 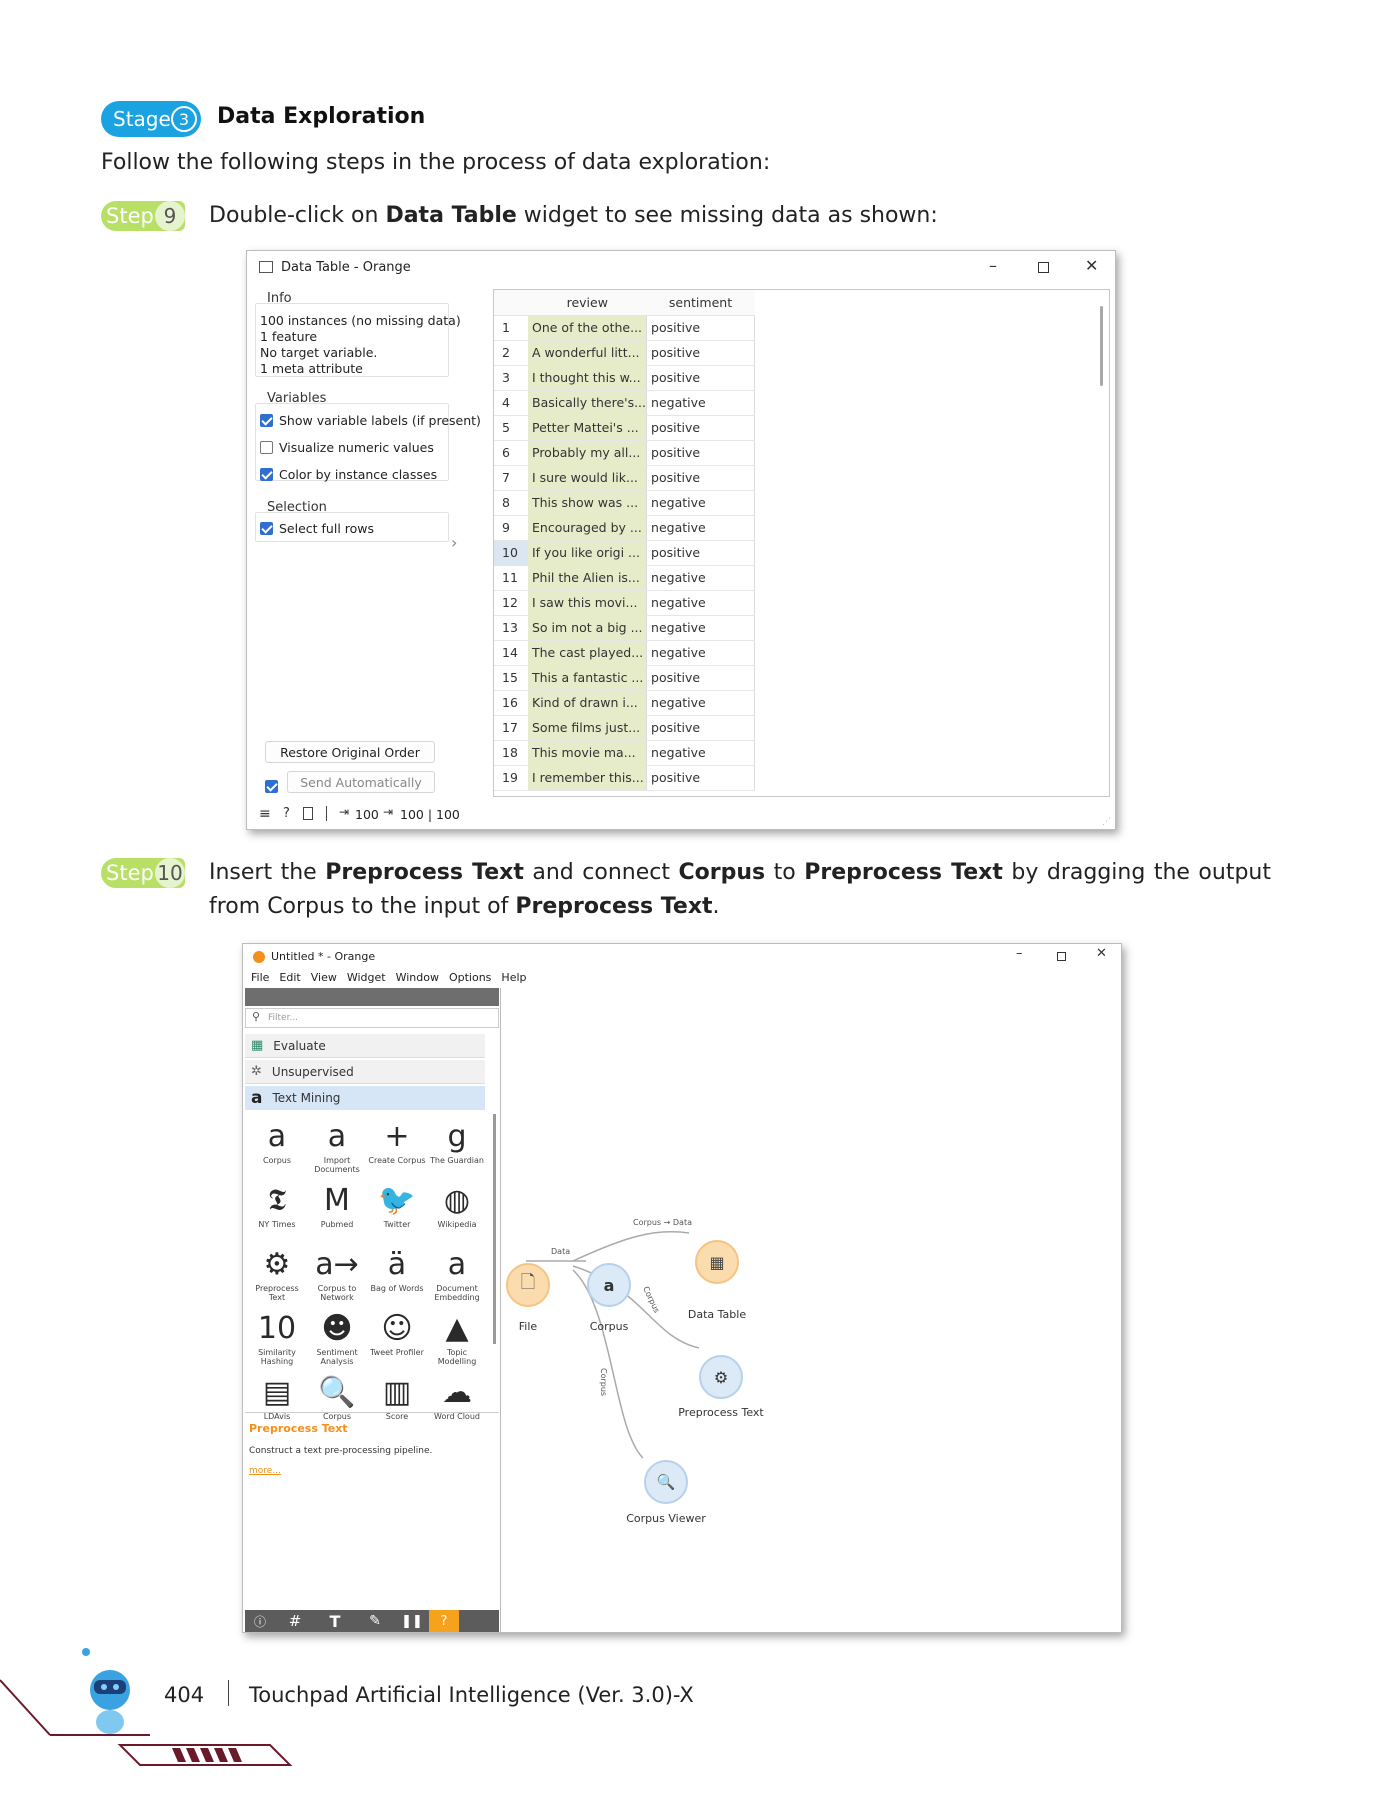 What do you see at coordinates (1106, 822) in the screenshot?
I see `resize-grip-icon: ⋰` at bounding box center [1106, 822].